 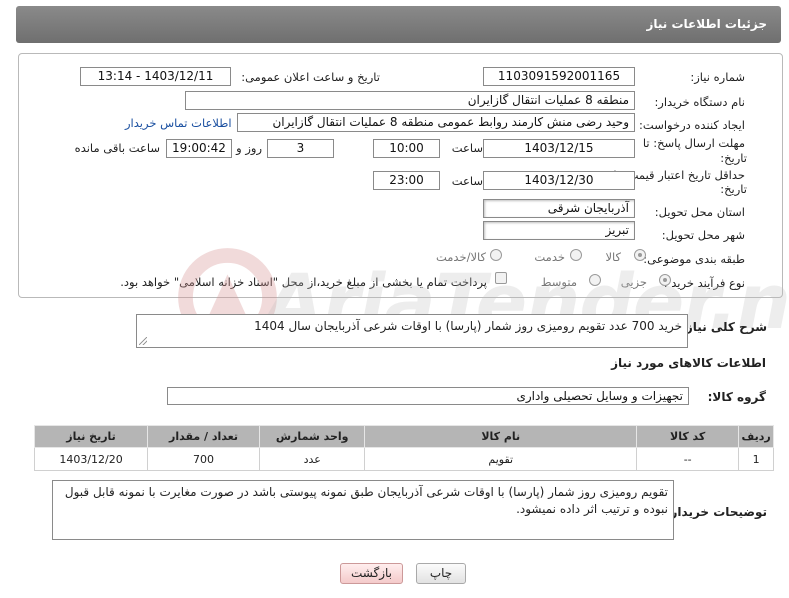 I want to click on buyer-contact-link: اطلاعات تماس خریدار, so click(x=178, y=123).